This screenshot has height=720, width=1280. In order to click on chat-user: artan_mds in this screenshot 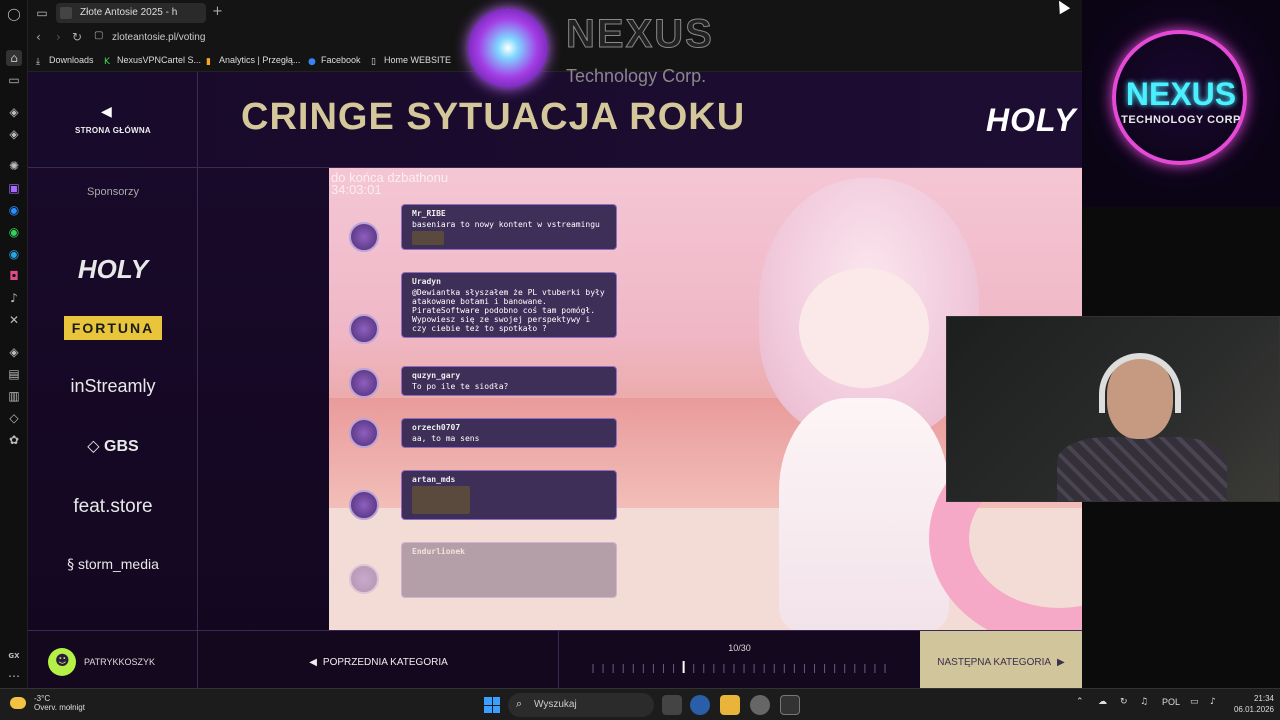, I will do `click(434, 479)`.